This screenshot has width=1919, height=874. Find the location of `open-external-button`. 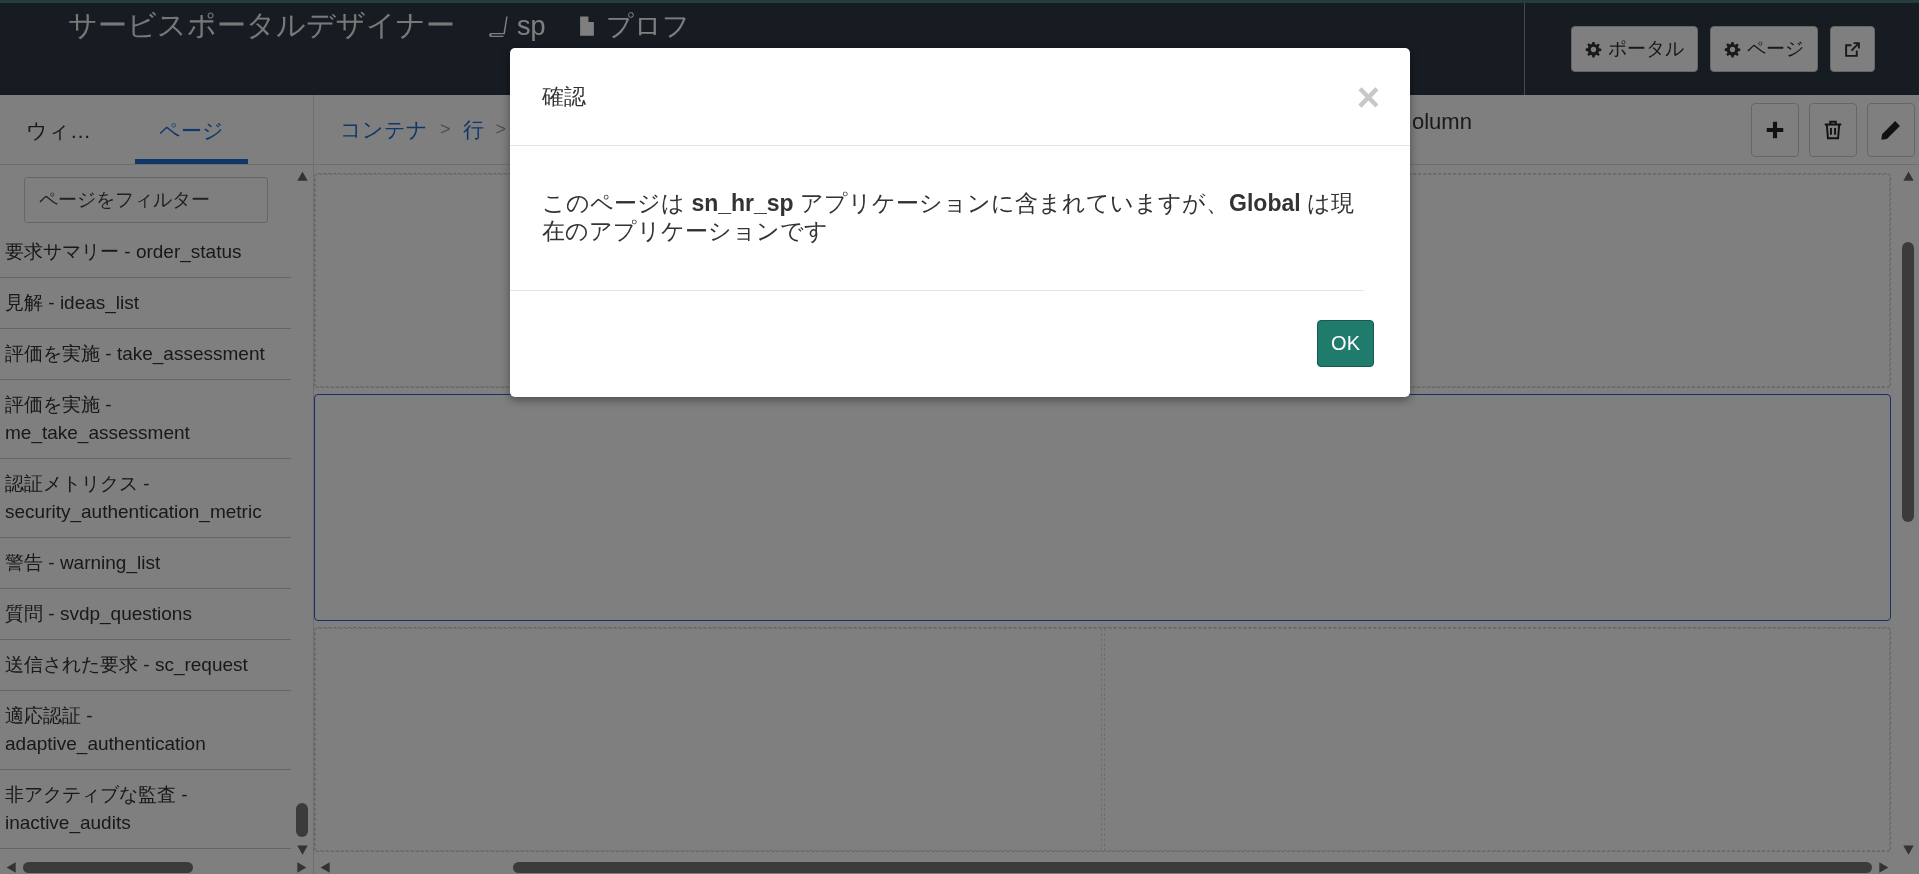

open-external-button is located at coordinates (1852, 49).